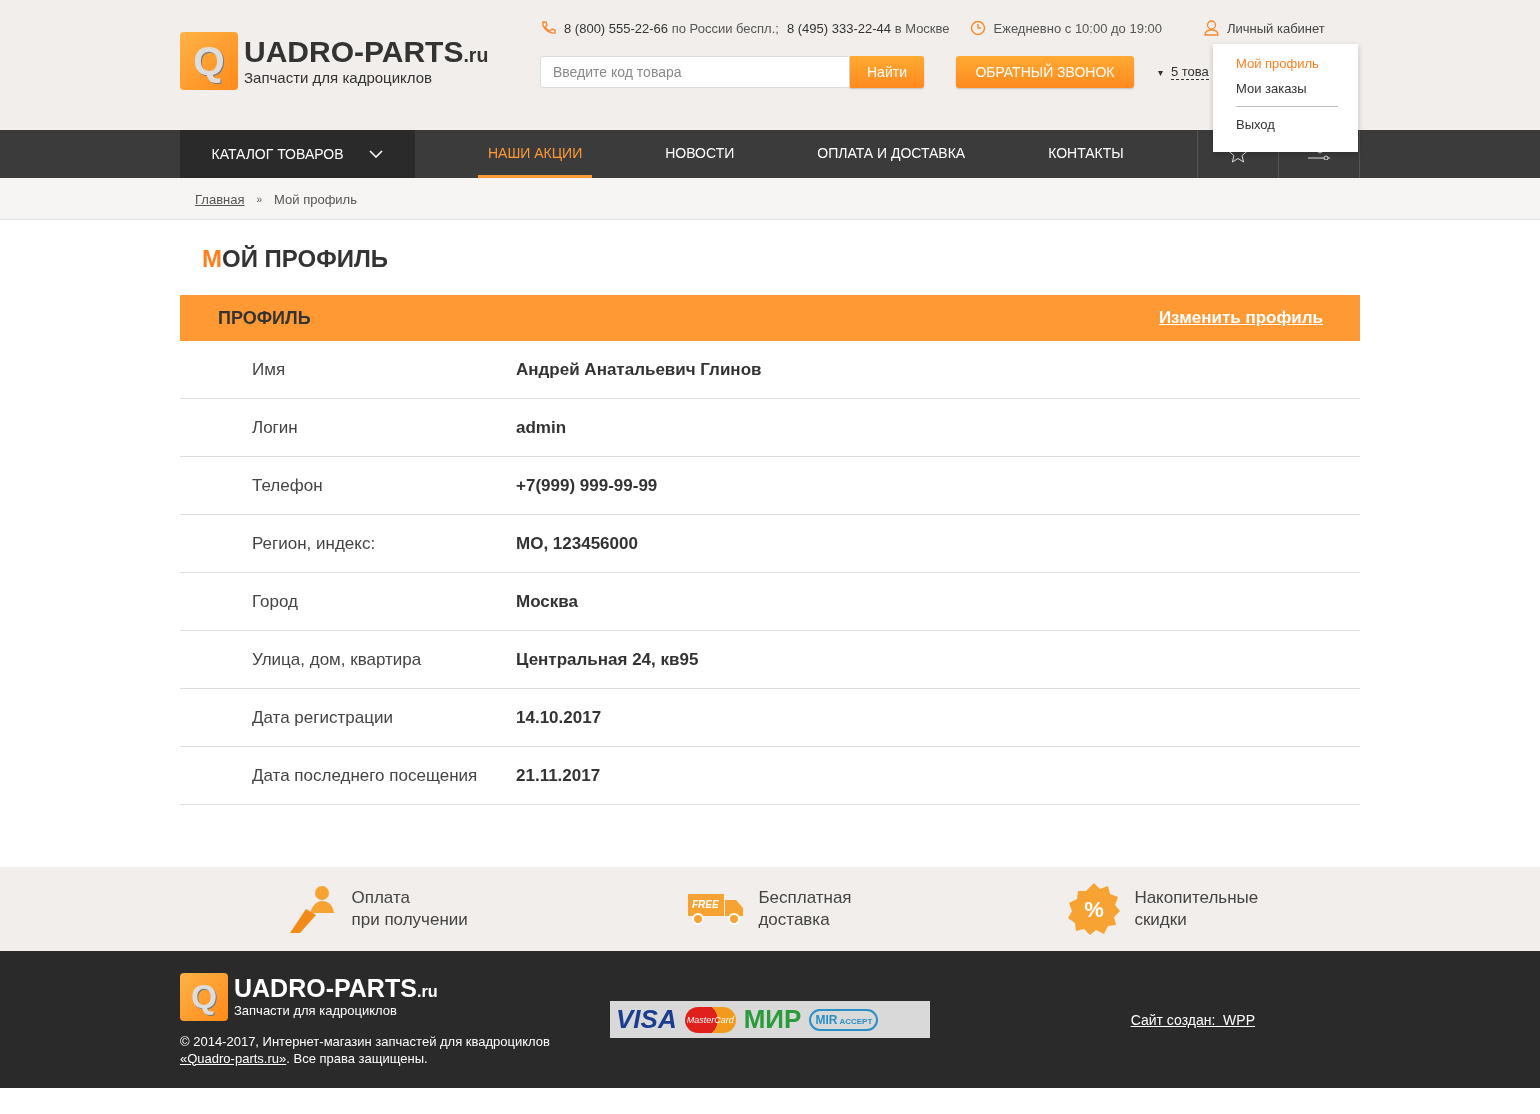 Image resolution: width=1540 pixels, height=1114 pixels. What do you see at coordinates (891, 154) in the screenshot?
I see `nav-link: ОПЛАТА И ДОСТАВКА` at bounding box center [891, 154].